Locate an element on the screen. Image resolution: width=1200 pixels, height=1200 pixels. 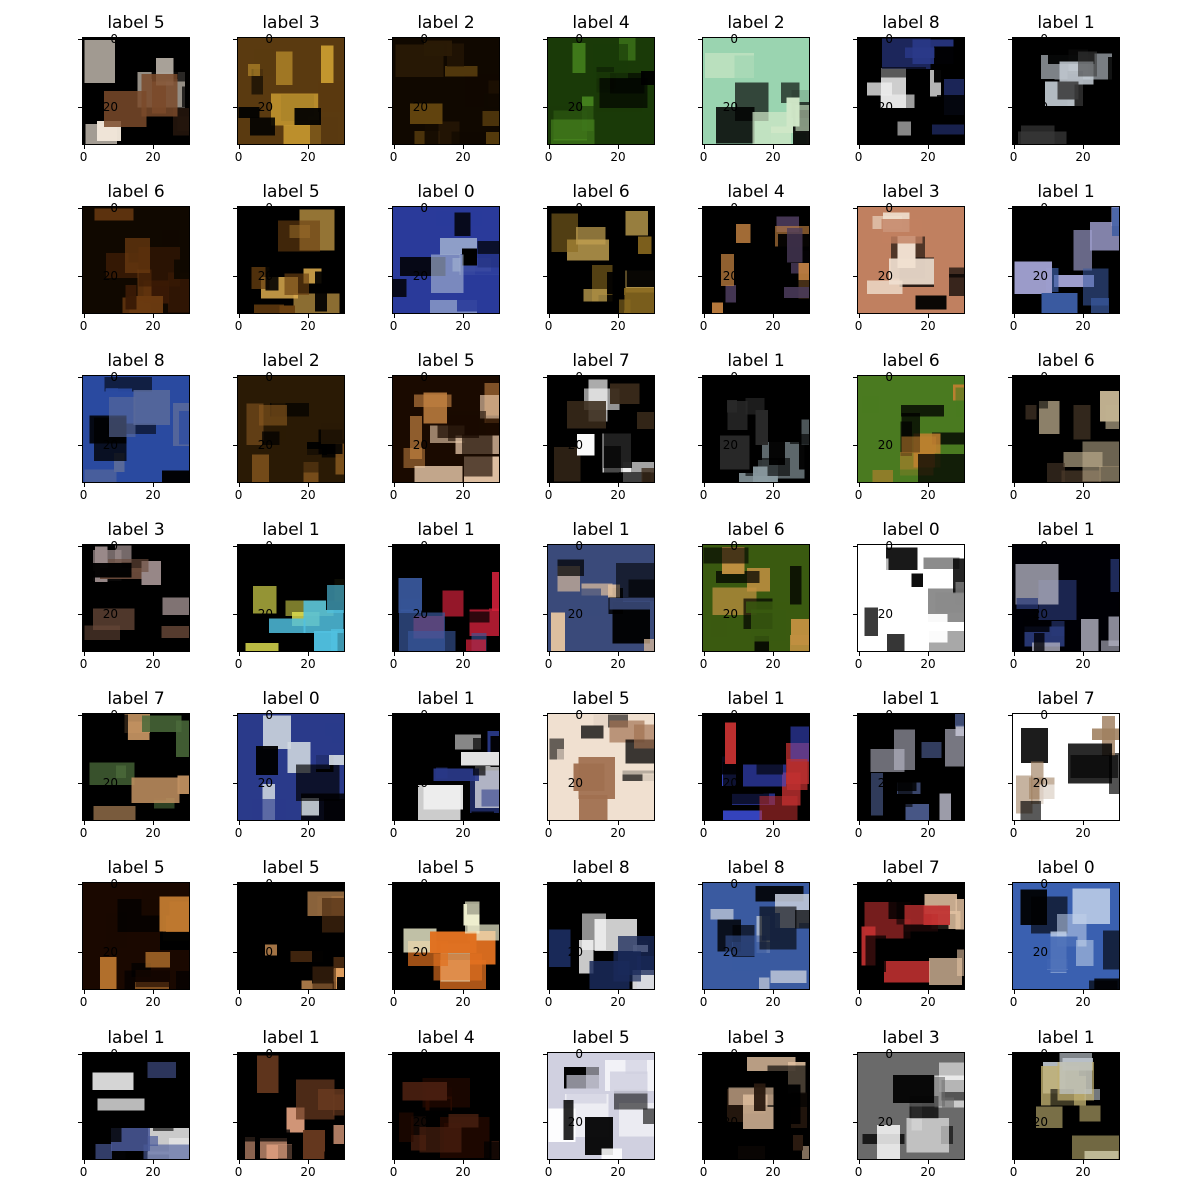
image-panel: label 4 0 20 0 20 is located at coordinates (464, 1110).